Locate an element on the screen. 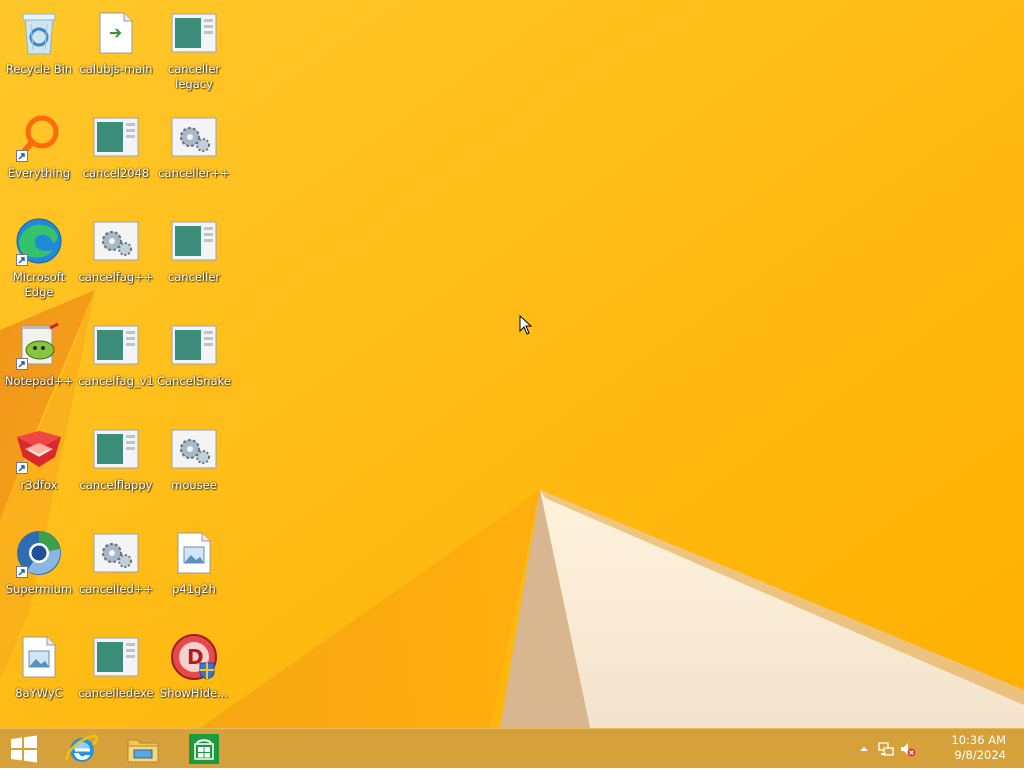  desktop-icon-label: canceller is located at coordinates (194, 277).